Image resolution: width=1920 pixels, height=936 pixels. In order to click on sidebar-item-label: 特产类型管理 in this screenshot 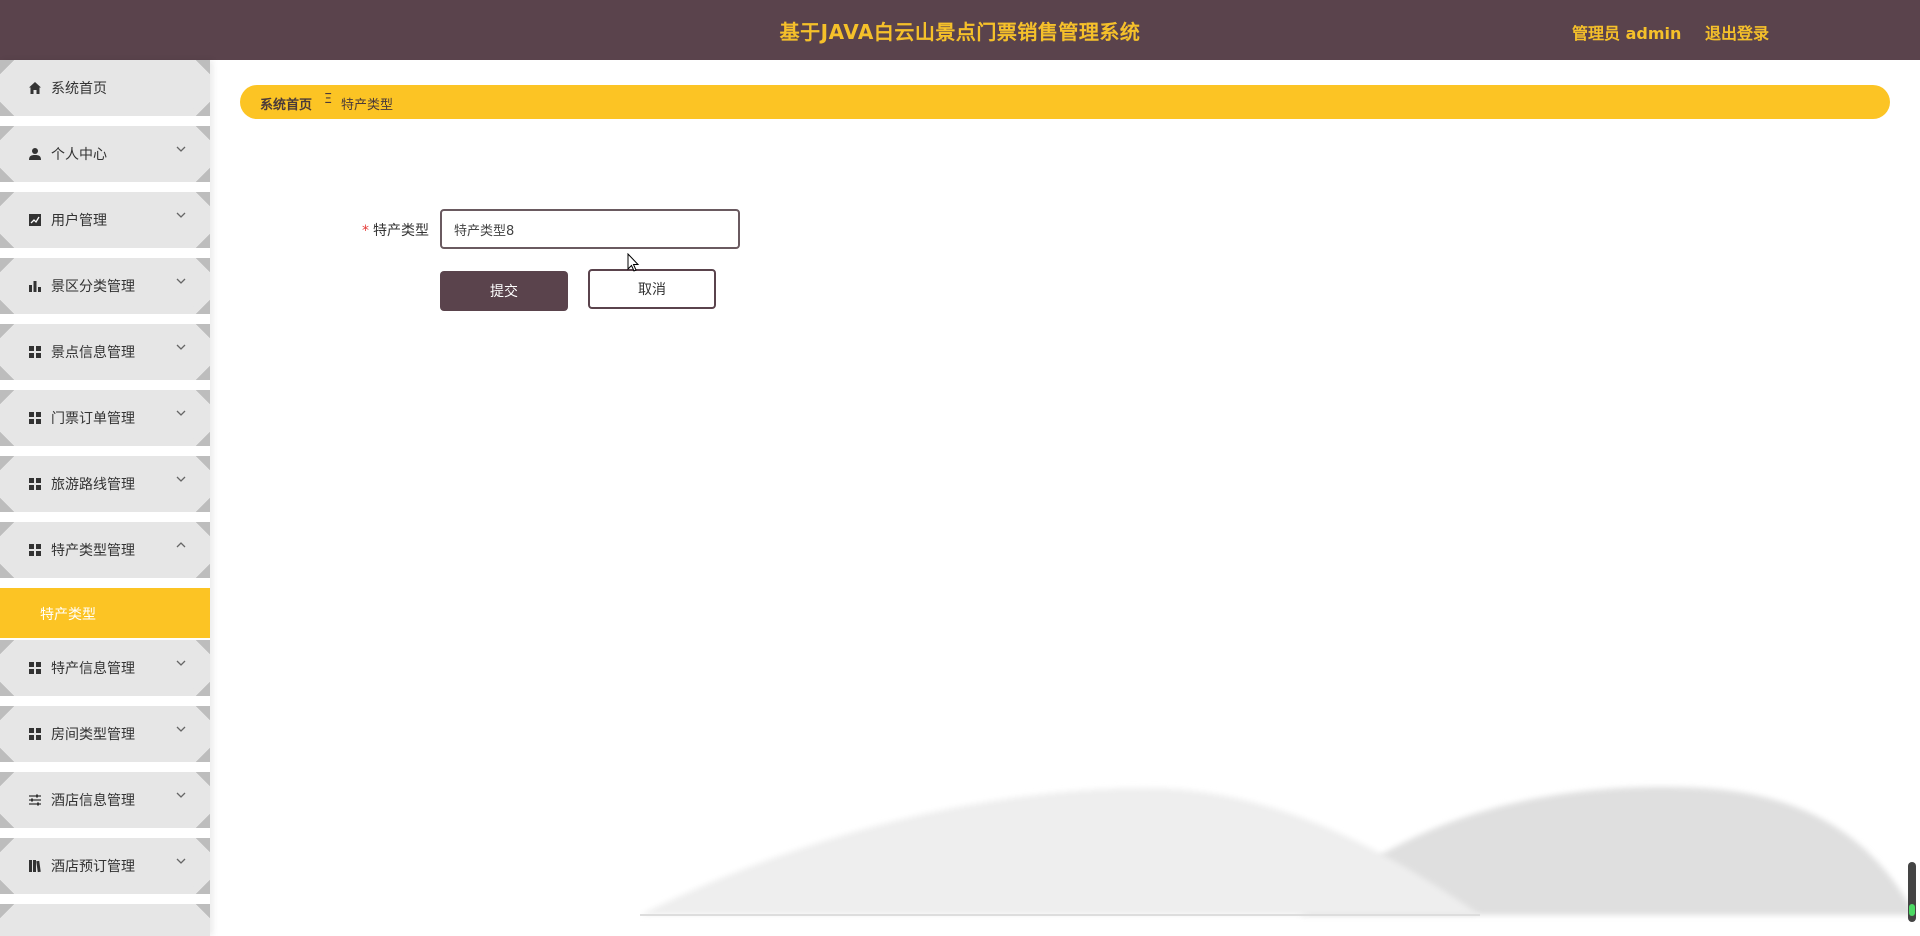, I will do `click(93, 551)`.